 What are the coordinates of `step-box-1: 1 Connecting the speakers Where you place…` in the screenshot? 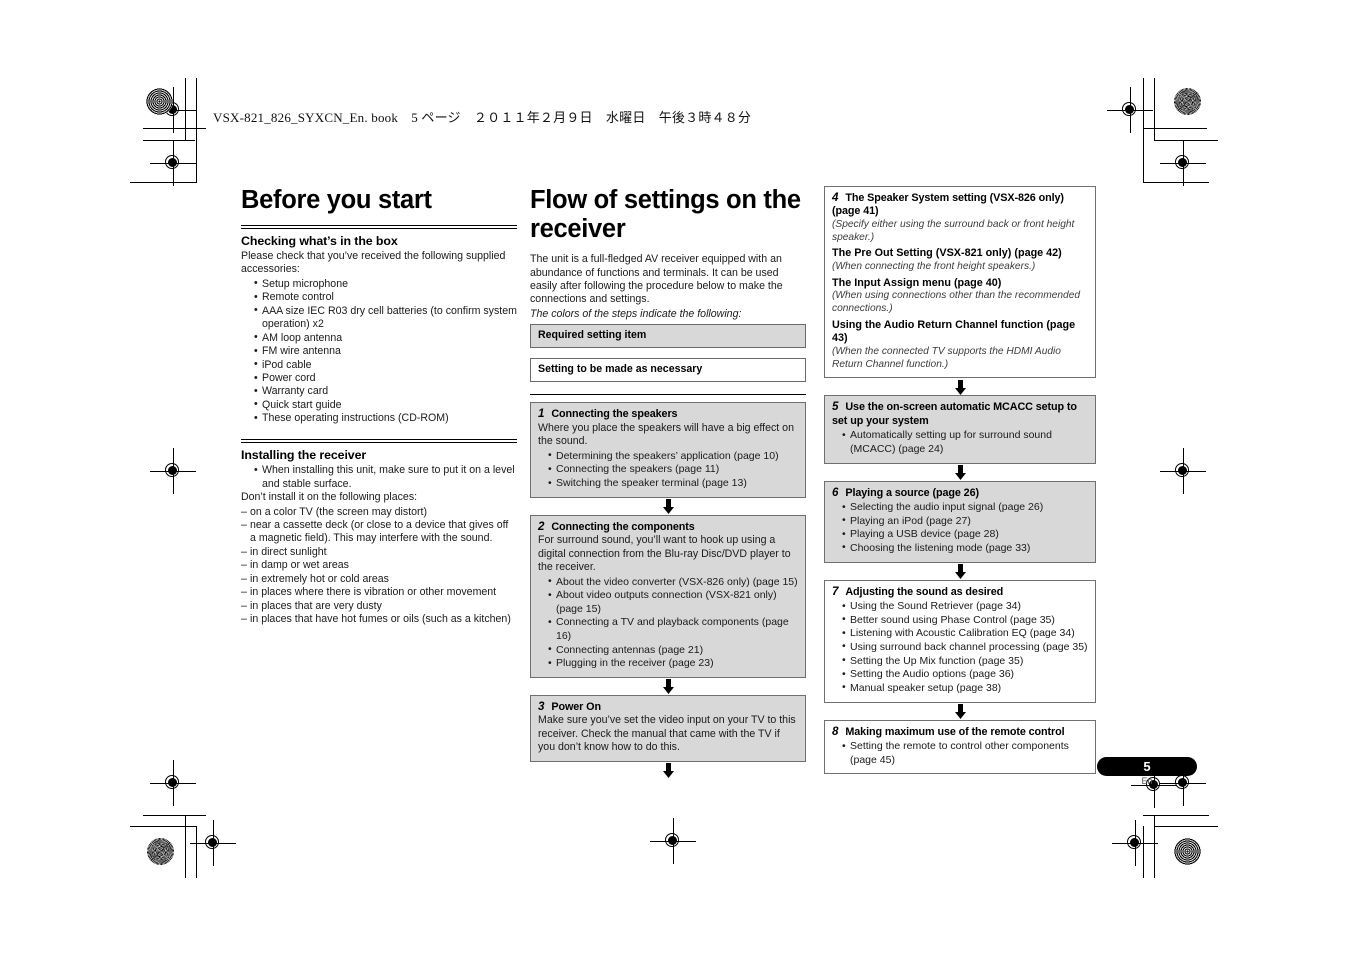 It's located at (668, 450).